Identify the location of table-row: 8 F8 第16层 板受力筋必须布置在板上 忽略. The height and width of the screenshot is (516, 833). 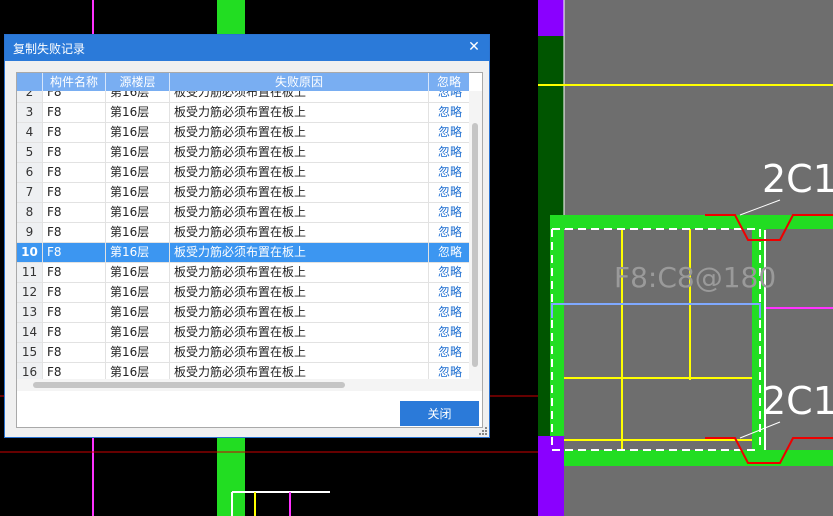
(243, 213).